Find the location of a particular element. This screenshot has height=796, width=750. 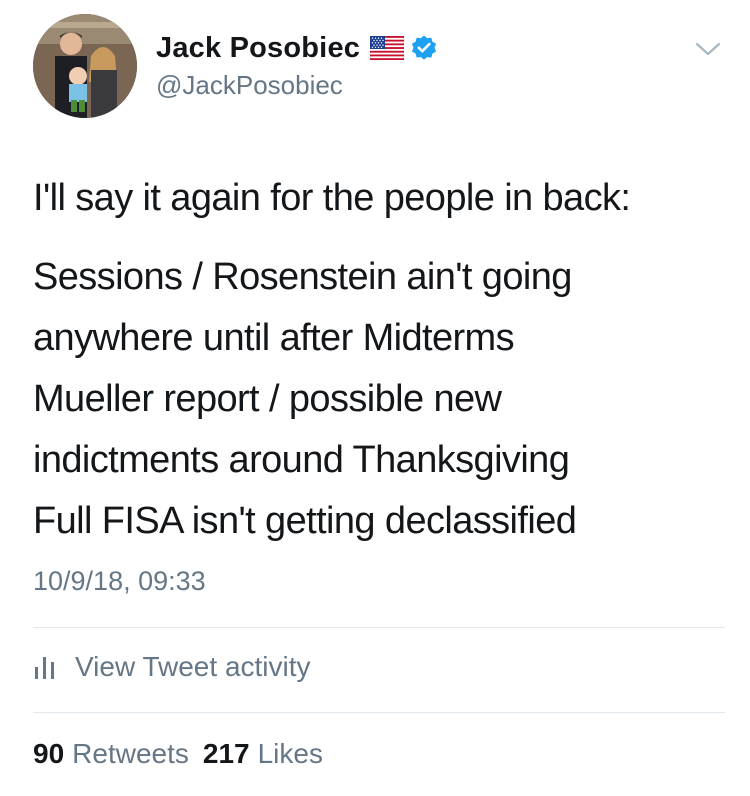

view-tweet-activity-label: View Tweet activity is located at coordinates (193, 666).